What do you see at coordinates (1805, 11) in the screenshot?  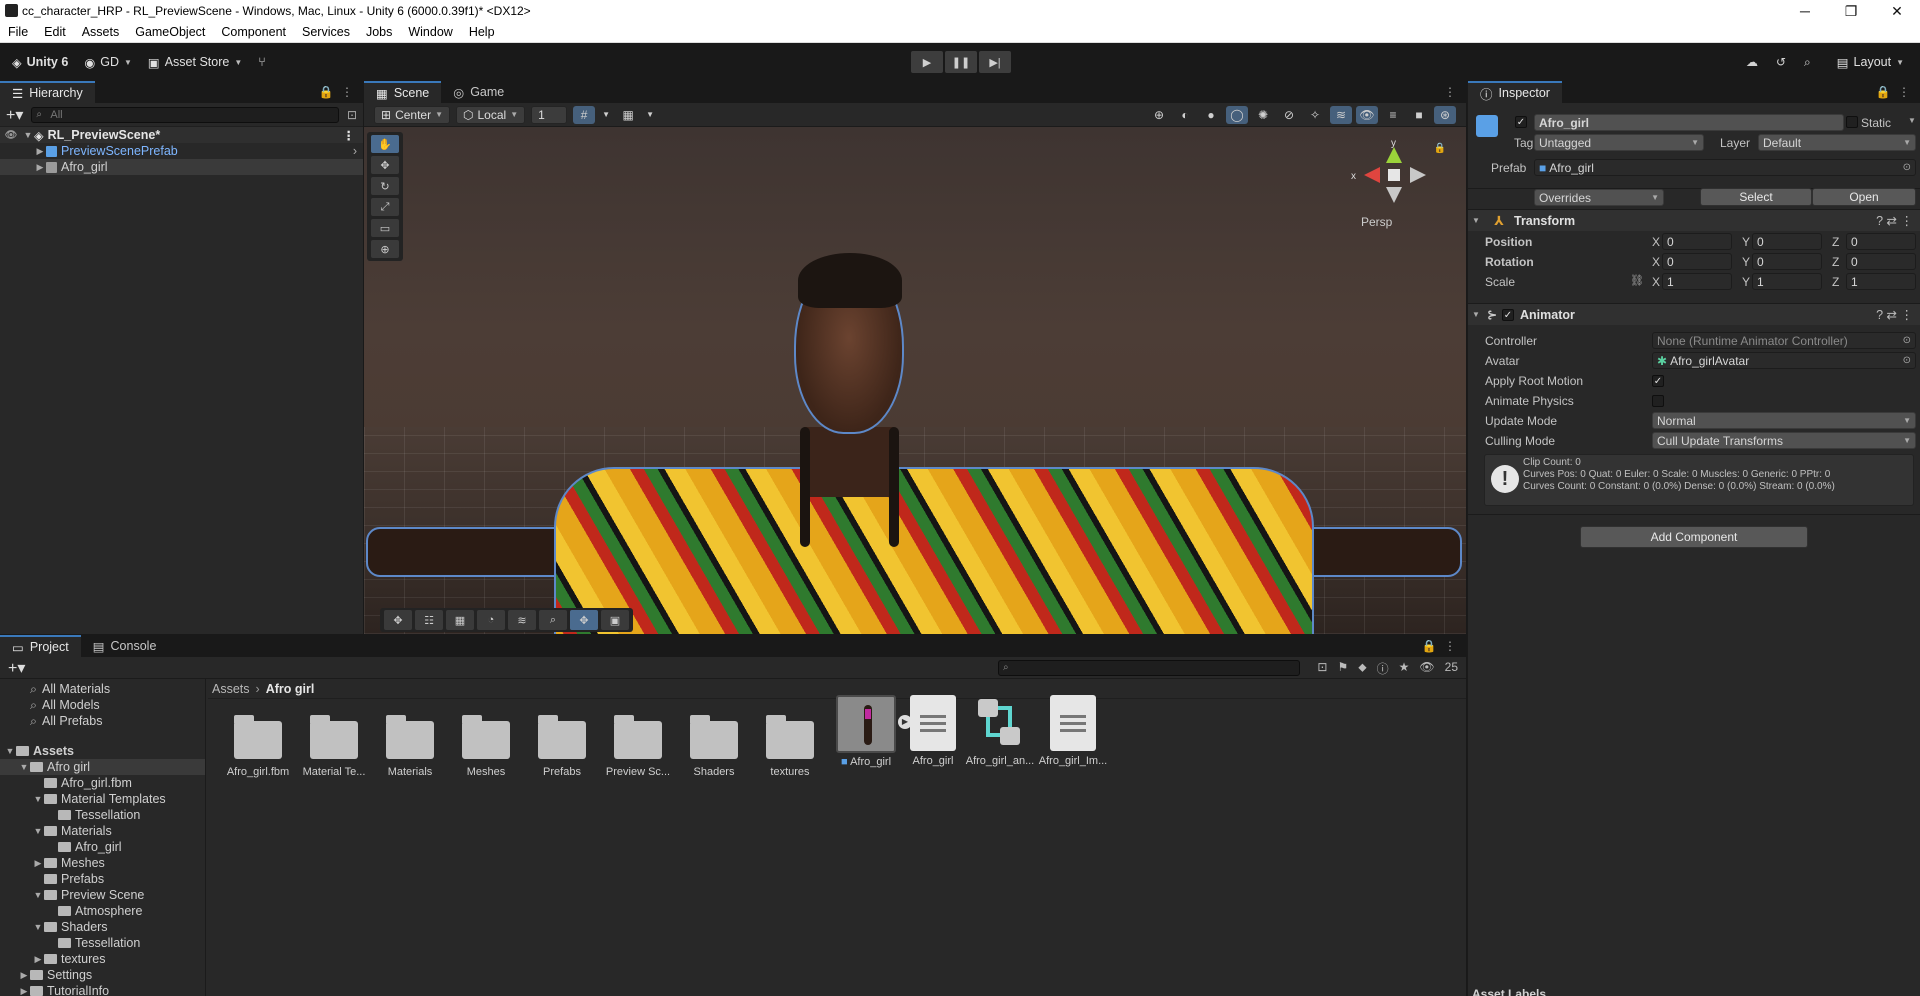 I see `minimize-button: ─` at bounding box center [1805, 11].